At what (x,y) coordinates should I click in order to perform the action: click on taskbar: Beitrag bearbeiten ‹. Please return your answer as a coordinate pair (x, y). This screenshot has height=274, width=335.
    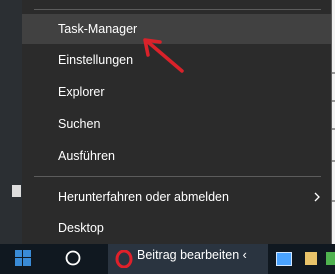
    Looking at the image, I should click on (167, 259).